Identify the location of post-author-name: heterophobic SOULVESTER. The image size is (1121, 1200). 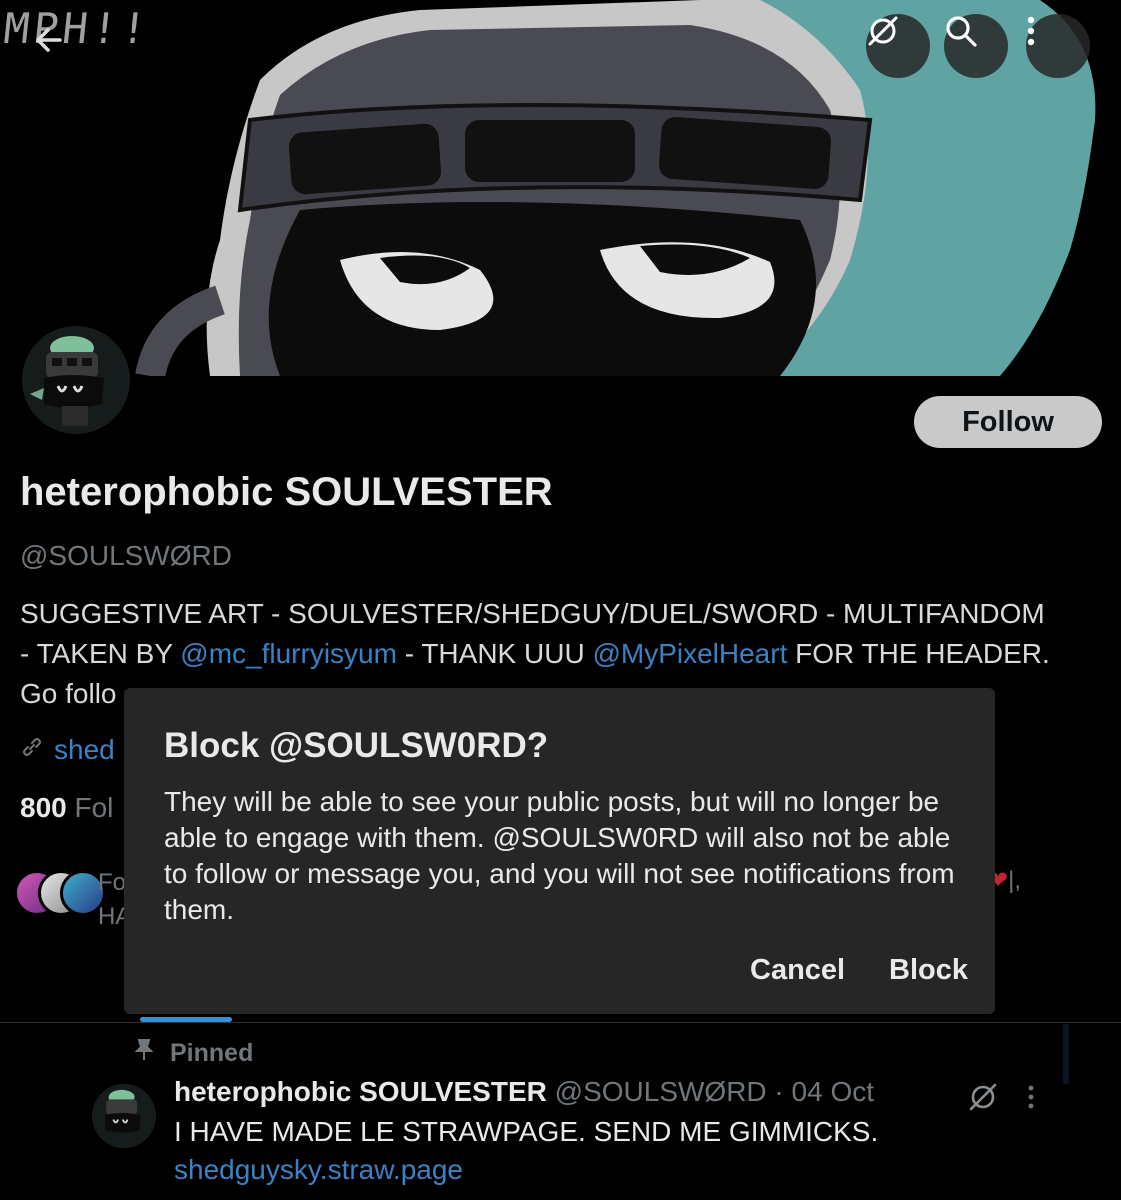
(360, 1091).